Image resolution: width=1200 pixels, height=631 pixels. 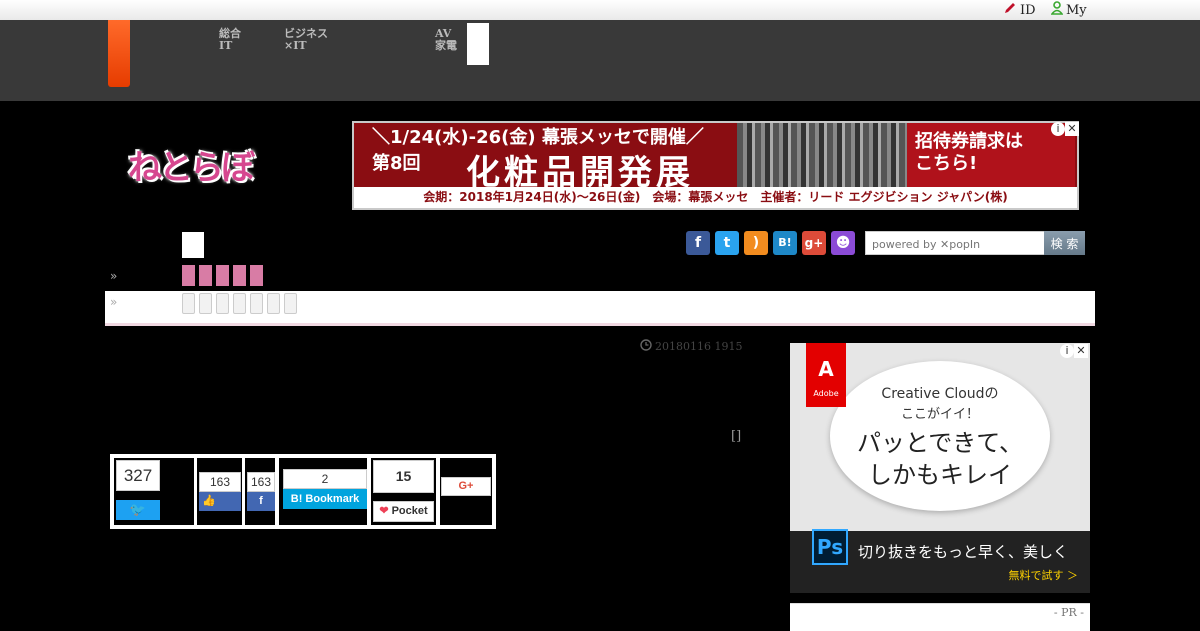 I want to click on id-link: ID, so click(x=1019, y=10).